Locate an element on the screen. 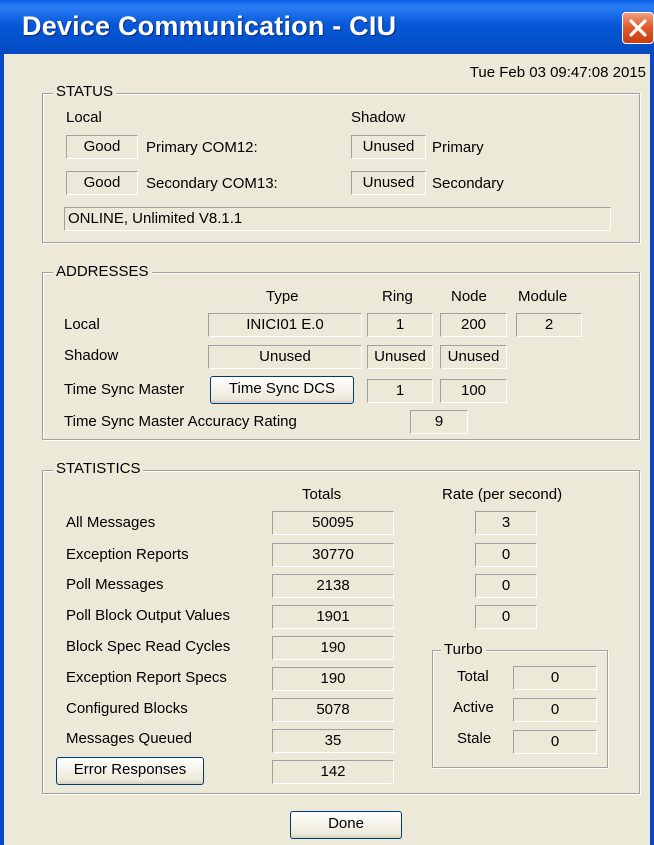 This screenshot has height=845, width=654. stat-total-poll-messages: 2138 is located at coordinates (333, 586).